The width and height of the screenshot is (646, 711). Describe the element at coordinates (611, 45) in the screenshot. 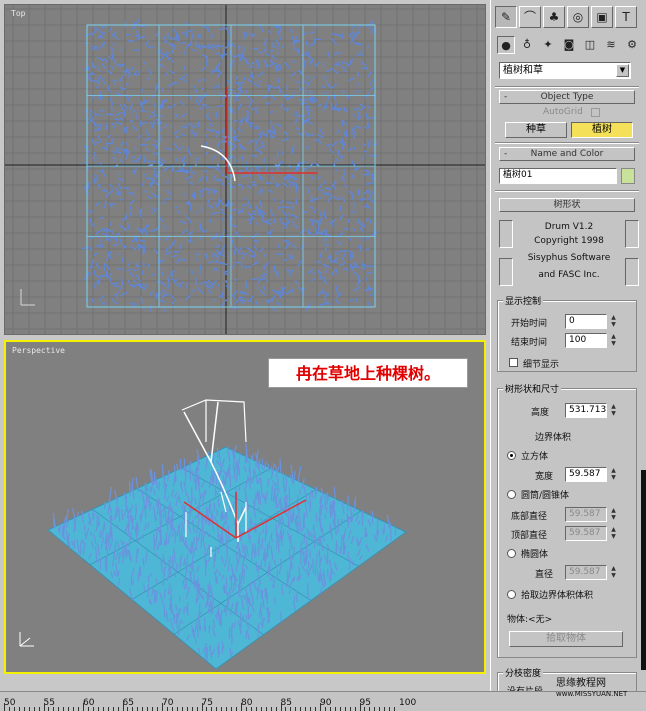

I see `spacewarps-icon: ≋` at that location.